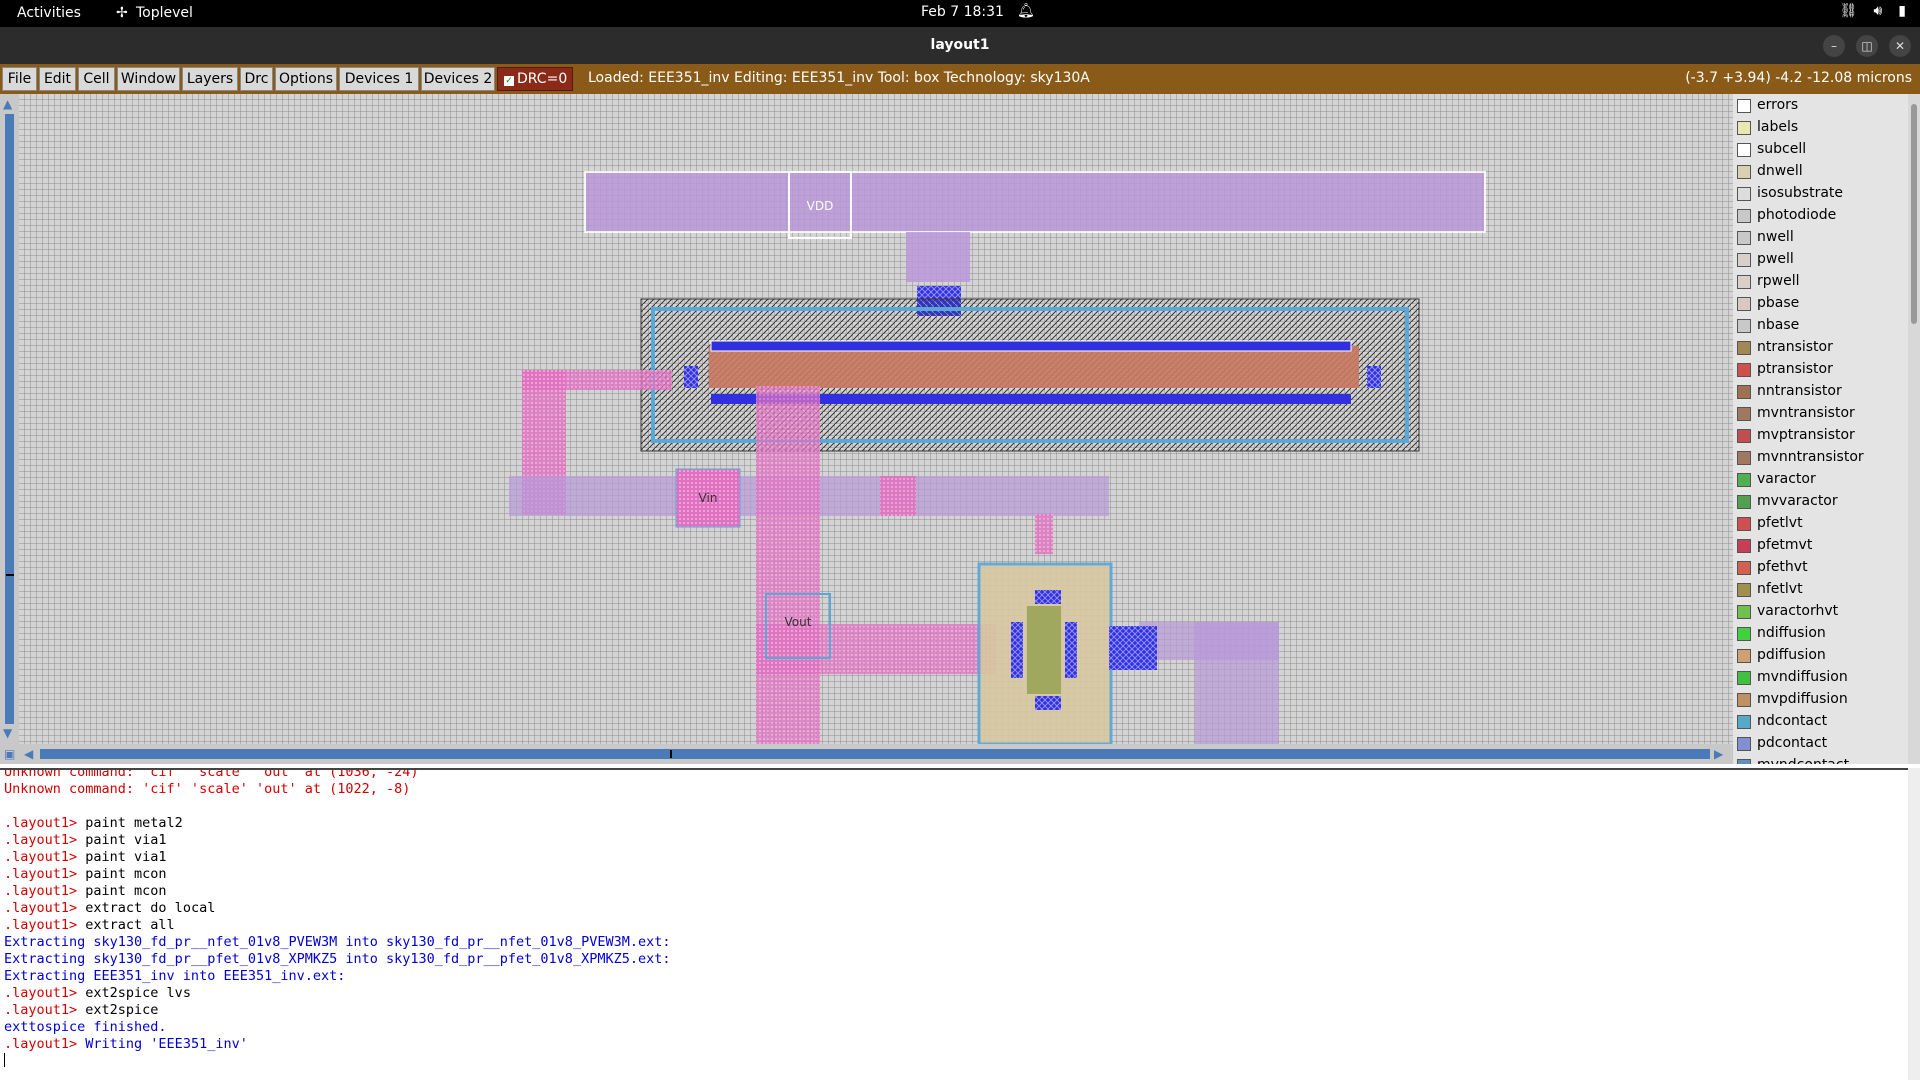 The height and width of the screenshot is (1080, 1920). What do you see at coordinates (938, 257) in the screenshot?
I see `vdd-strap` at bounding box center [938, 257].